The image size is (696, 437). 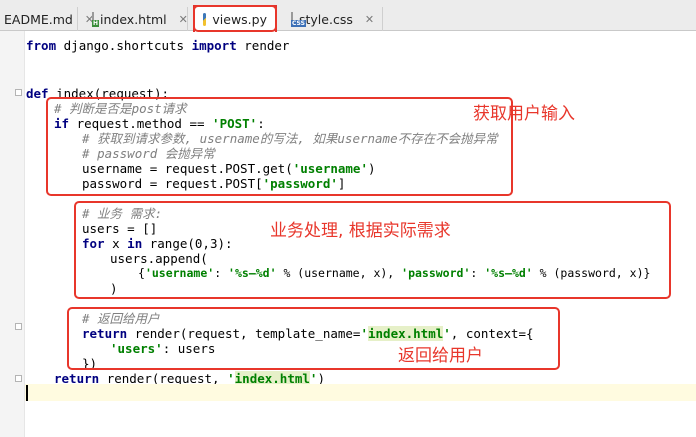 I want to click on text-caret, so click(x=27, y=393).